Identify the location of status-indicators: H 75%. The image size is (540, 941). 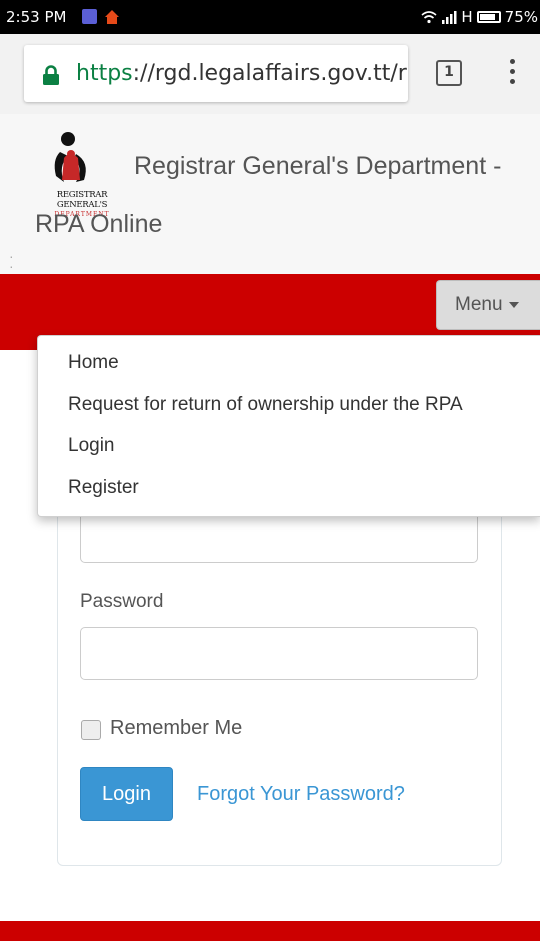
(479, 17).